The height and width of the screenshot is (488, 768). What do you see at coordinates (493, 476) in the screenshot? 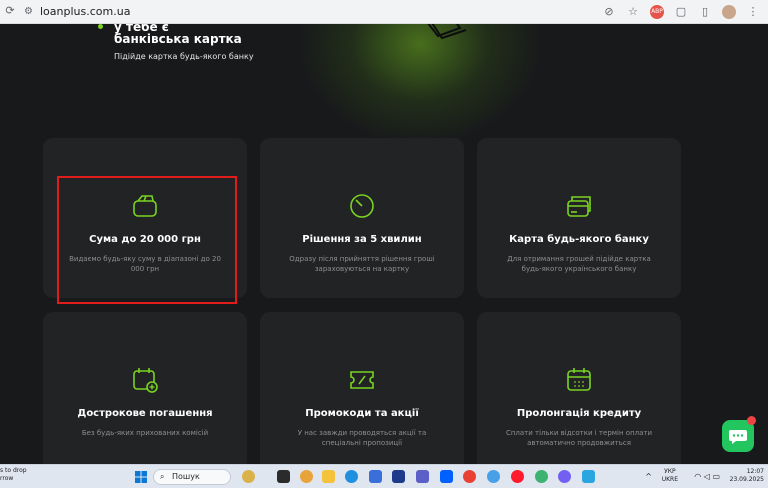
I see `app-badge-icon` at bounding box center [493, 476].